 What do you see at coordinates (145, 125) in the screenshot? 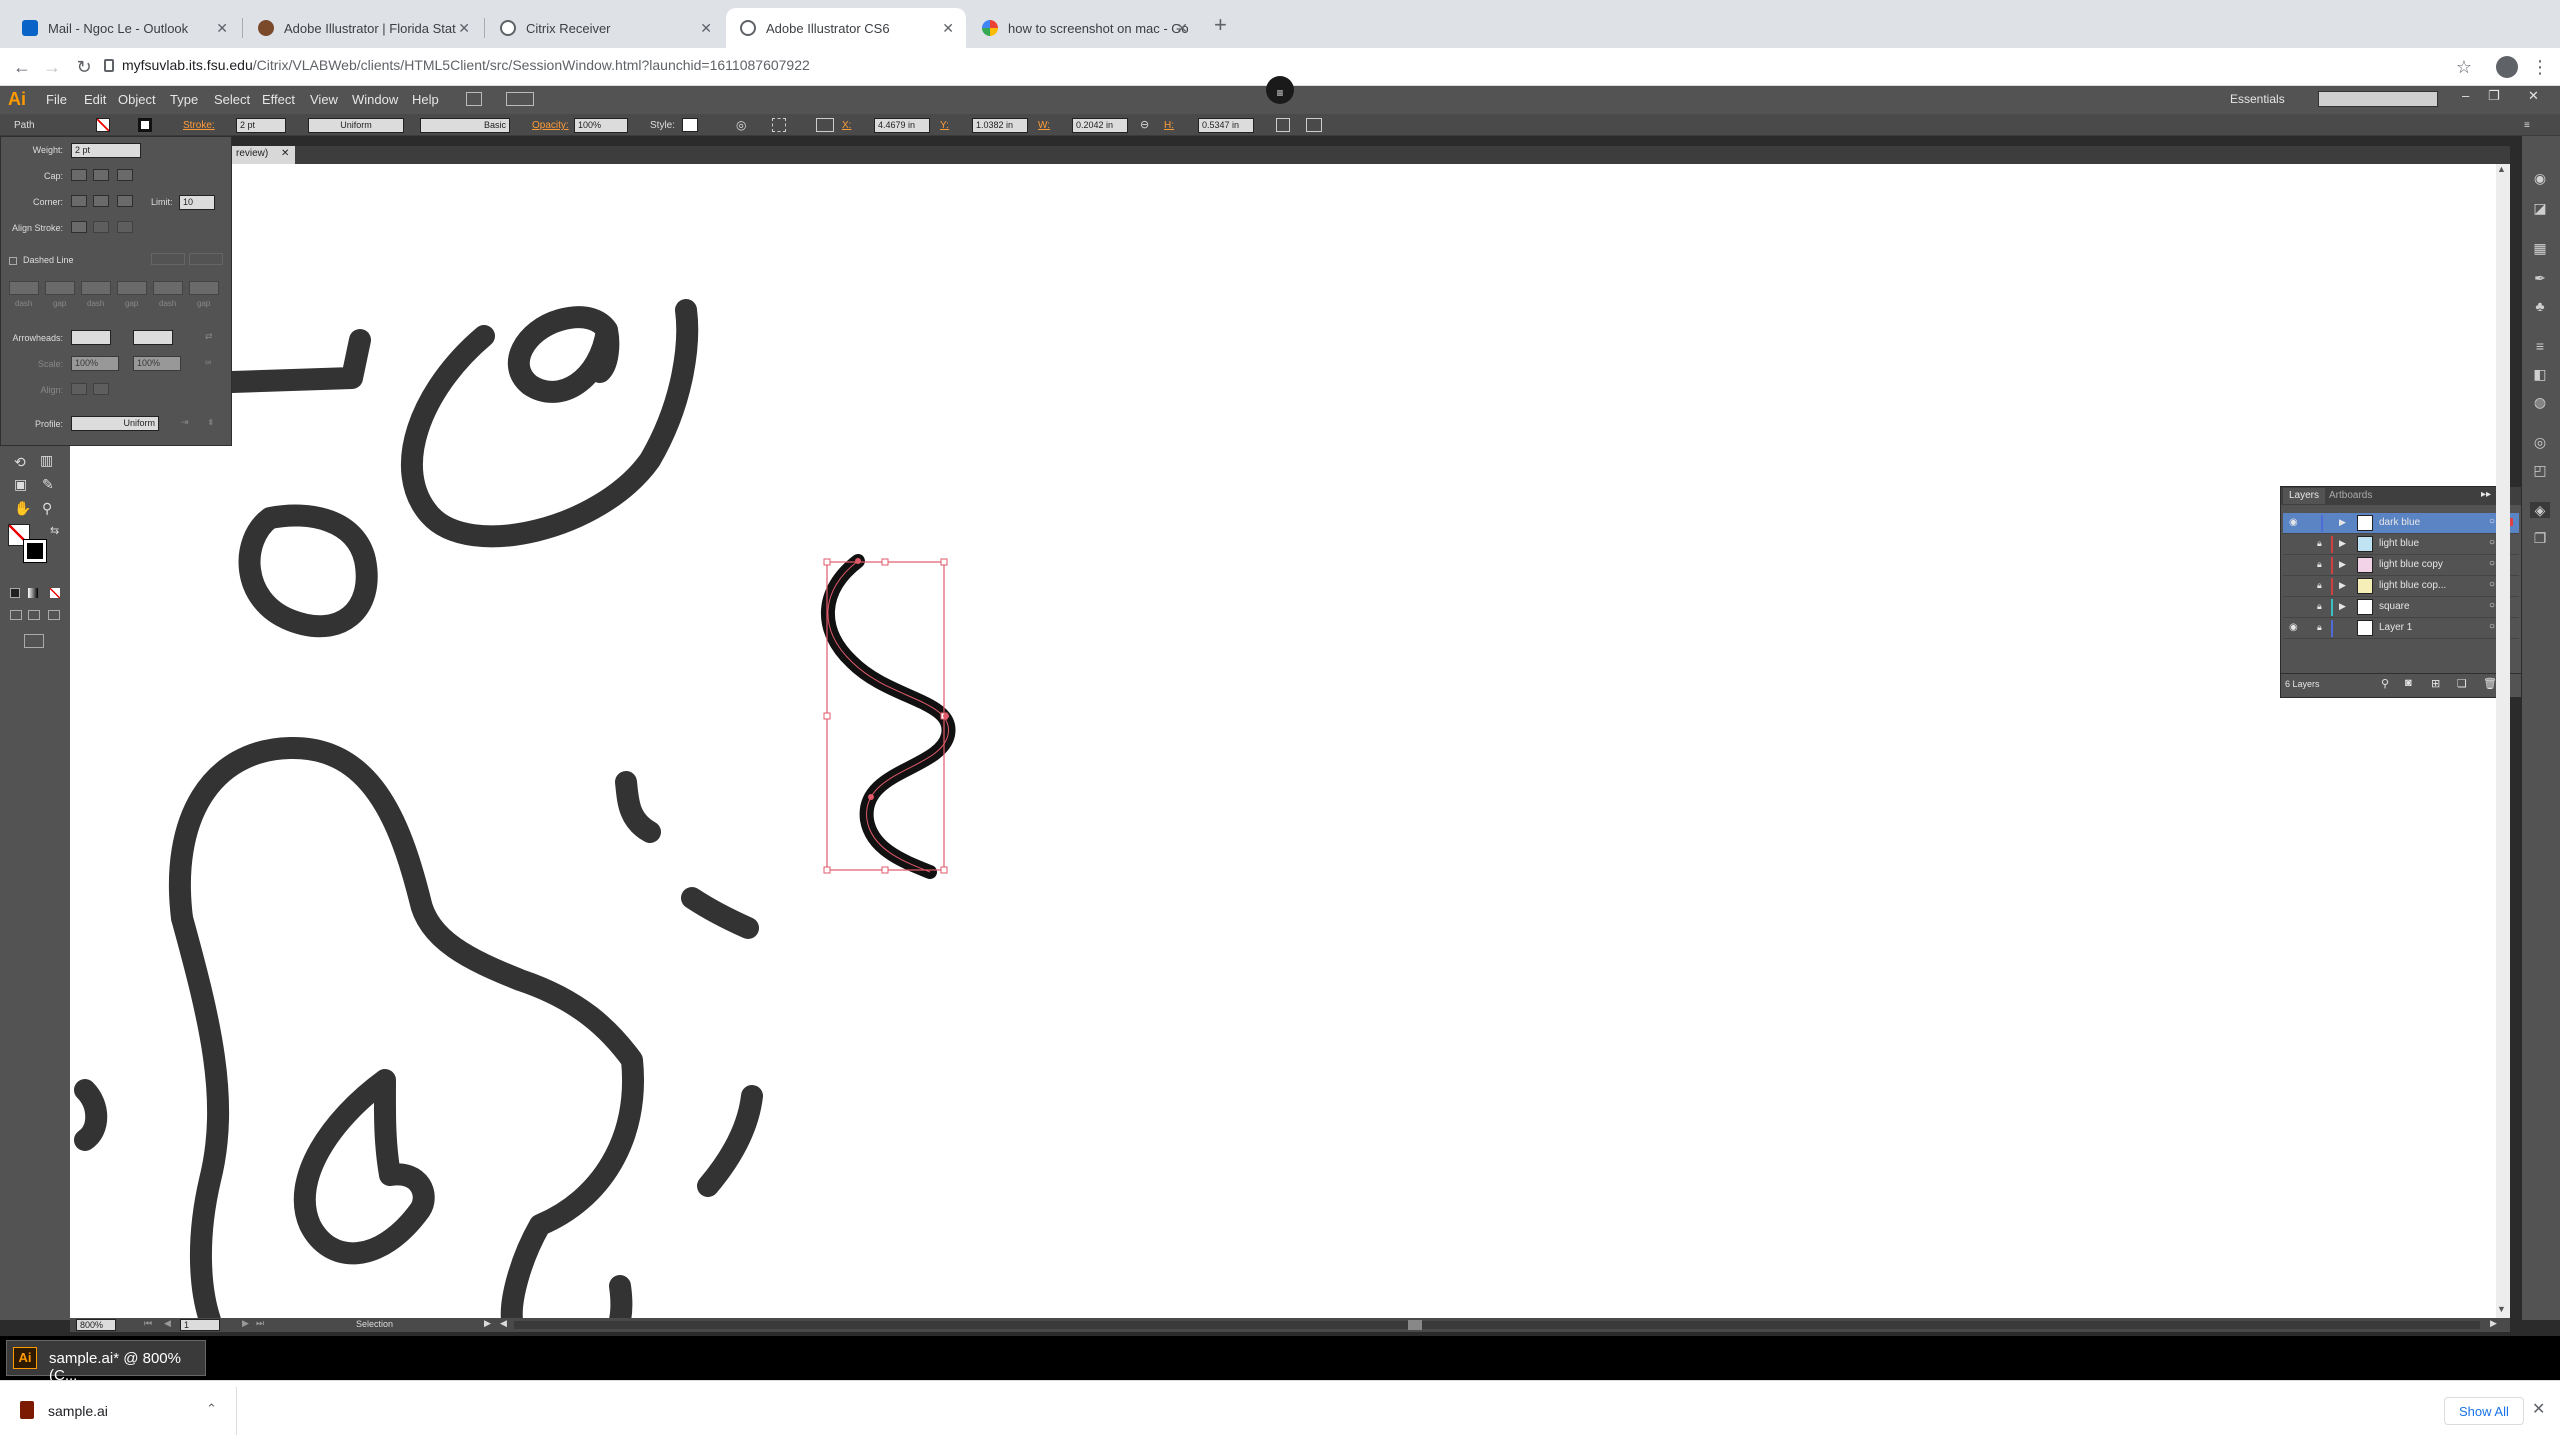
I see `stroke-swatch` at bounding box center [145, 125].